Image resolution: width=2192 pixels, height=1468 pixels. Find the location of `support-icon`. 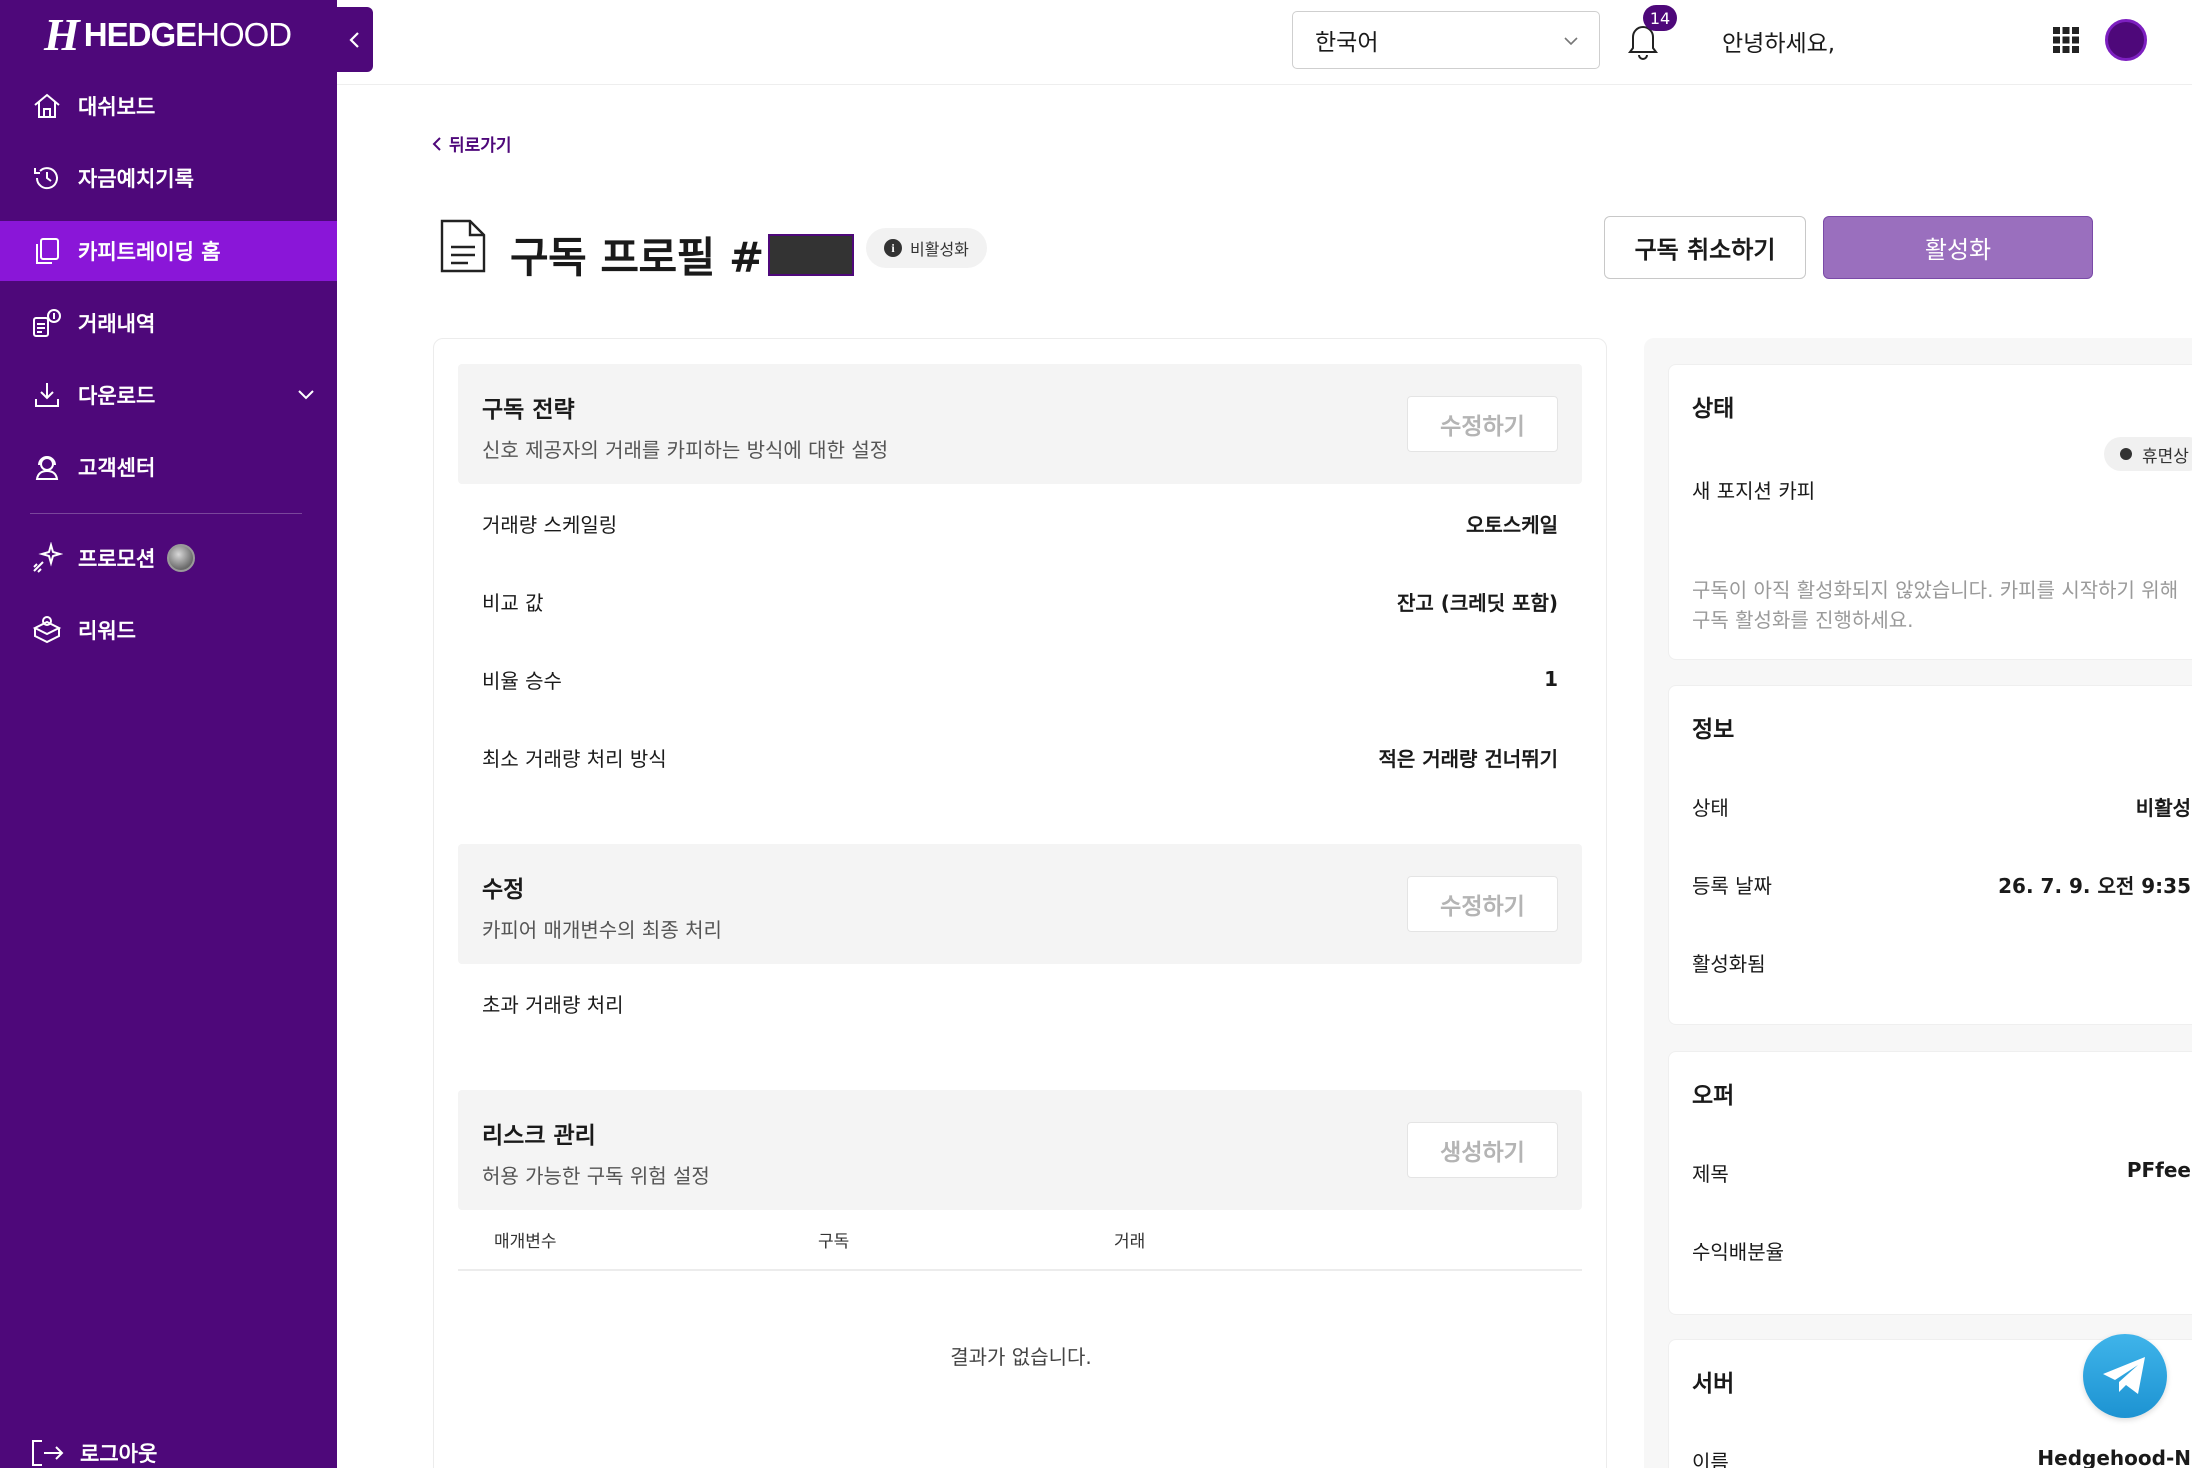

support-icon is located at coordinates (47, 467).